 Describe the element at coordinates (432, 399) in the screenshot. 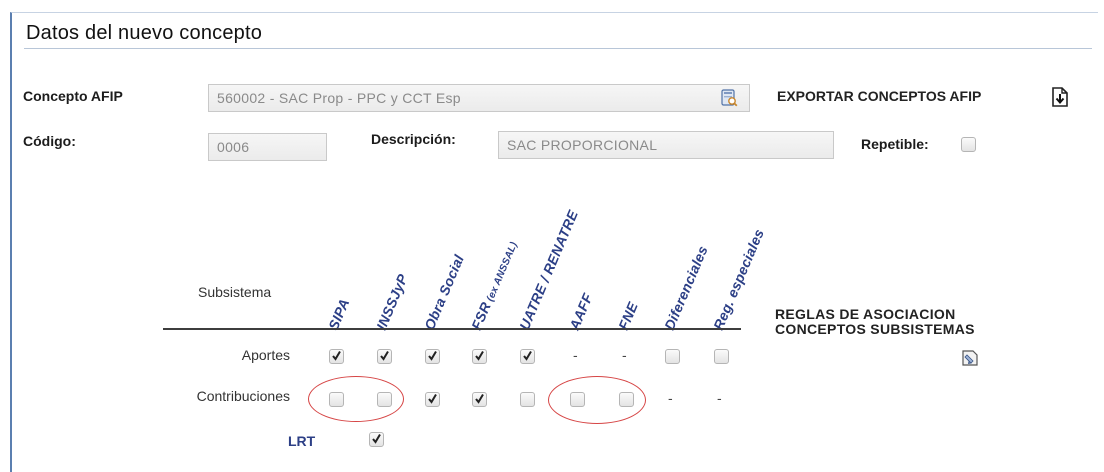

I see `checkbox-contribuciones-obra_social` at that location.